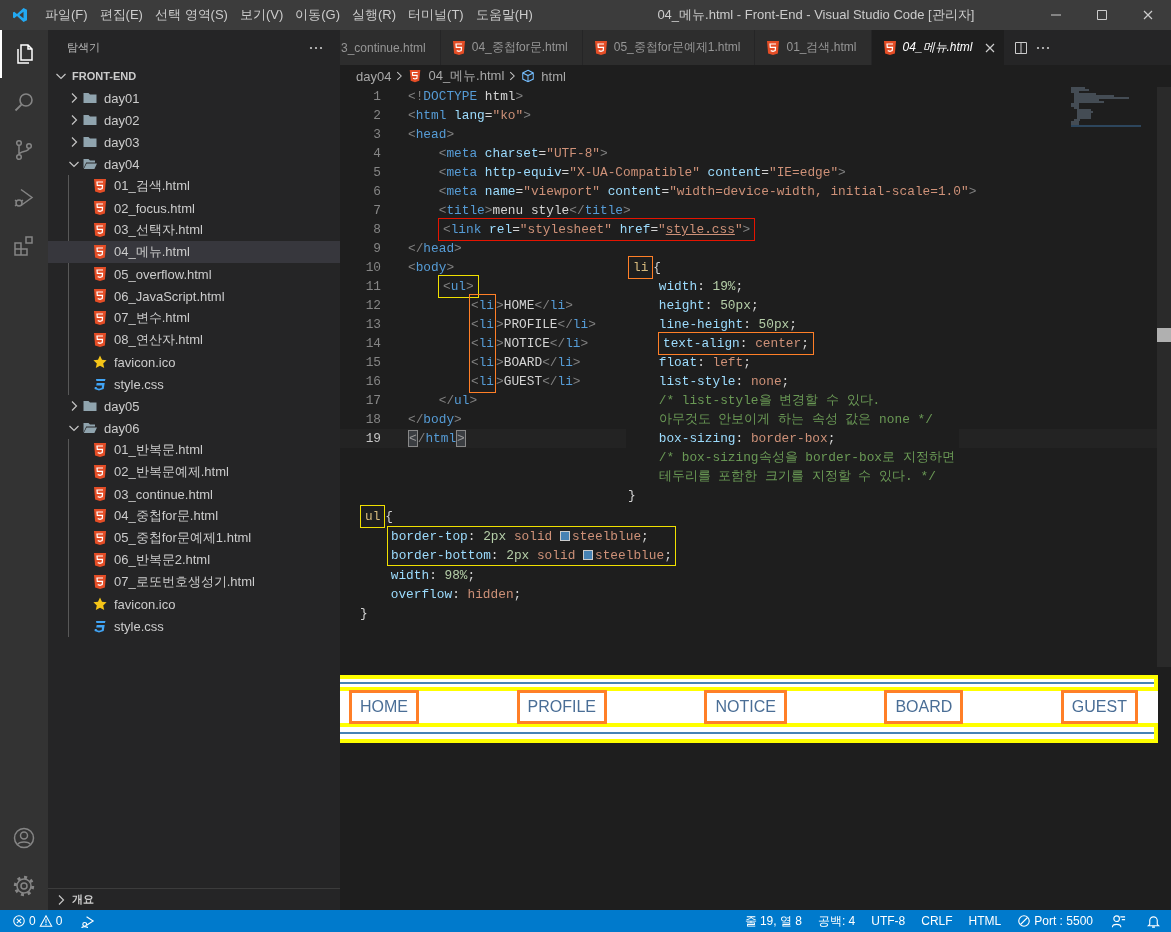 The width and height of the screenshot is (1171, 932). Describe the element at coordinates (746, 439) in the screenshot. I see `code-line: box-sizing: border-box;` at that location.